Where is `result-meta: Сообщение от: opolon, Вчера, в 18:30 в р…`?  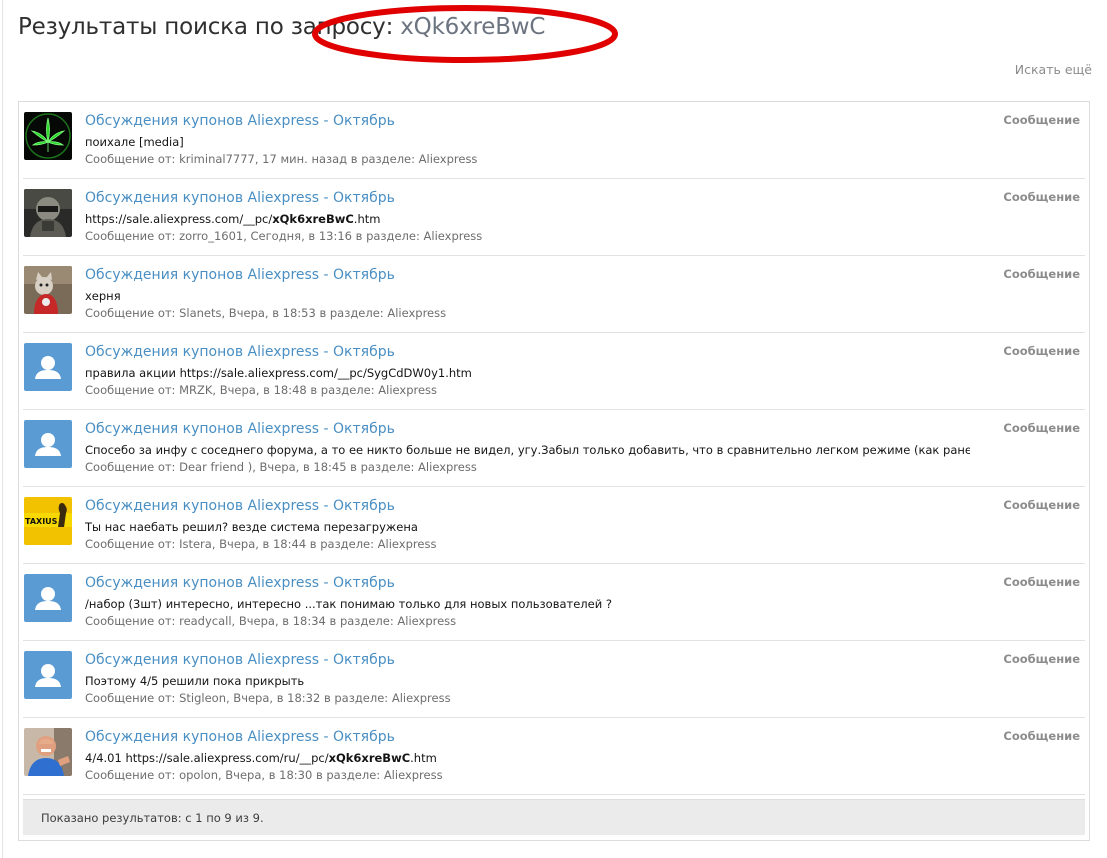
result-meta: Сообщение от: opolon, Вчера, в 18:30 в р… is located at coordinates (264, 775).